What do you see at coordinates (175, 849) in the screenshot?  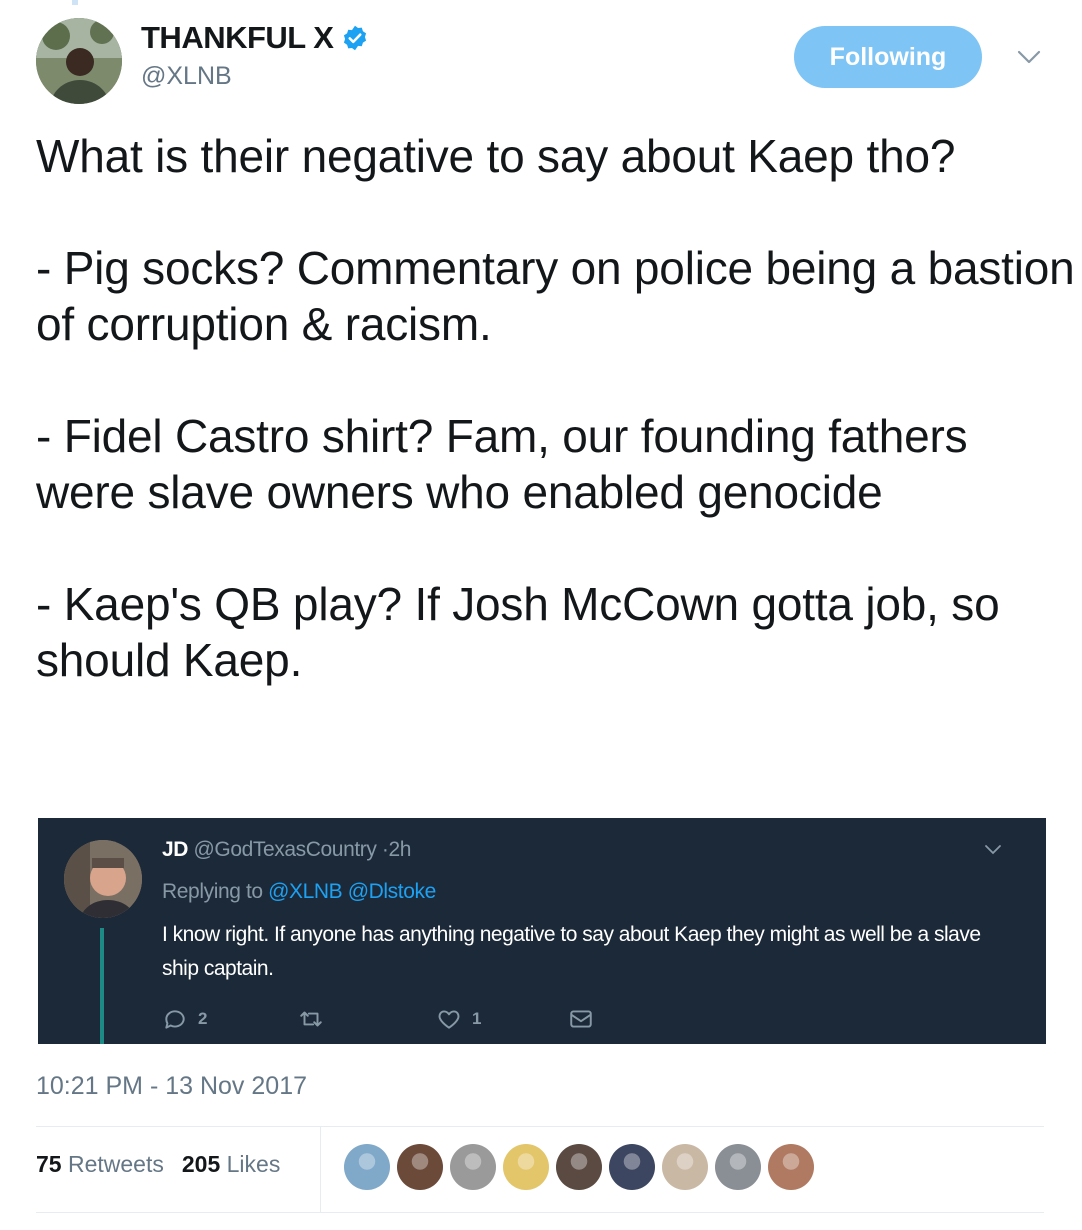 I see `embedded-author-name: JD` at bounding box center [175, 849].